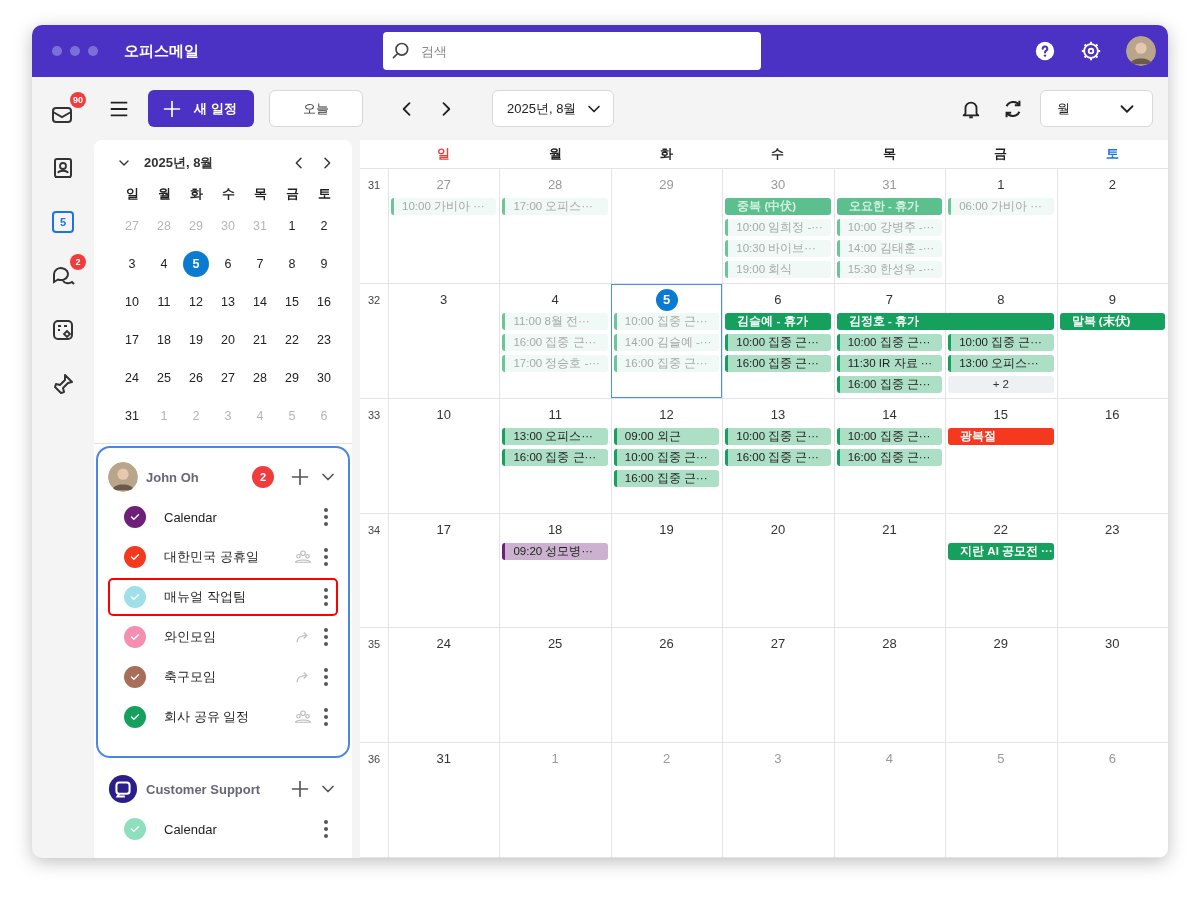 The height and width of the screenshot is (899, 1200). I want to click on more-events-button: + 2, so click(1001, 384).